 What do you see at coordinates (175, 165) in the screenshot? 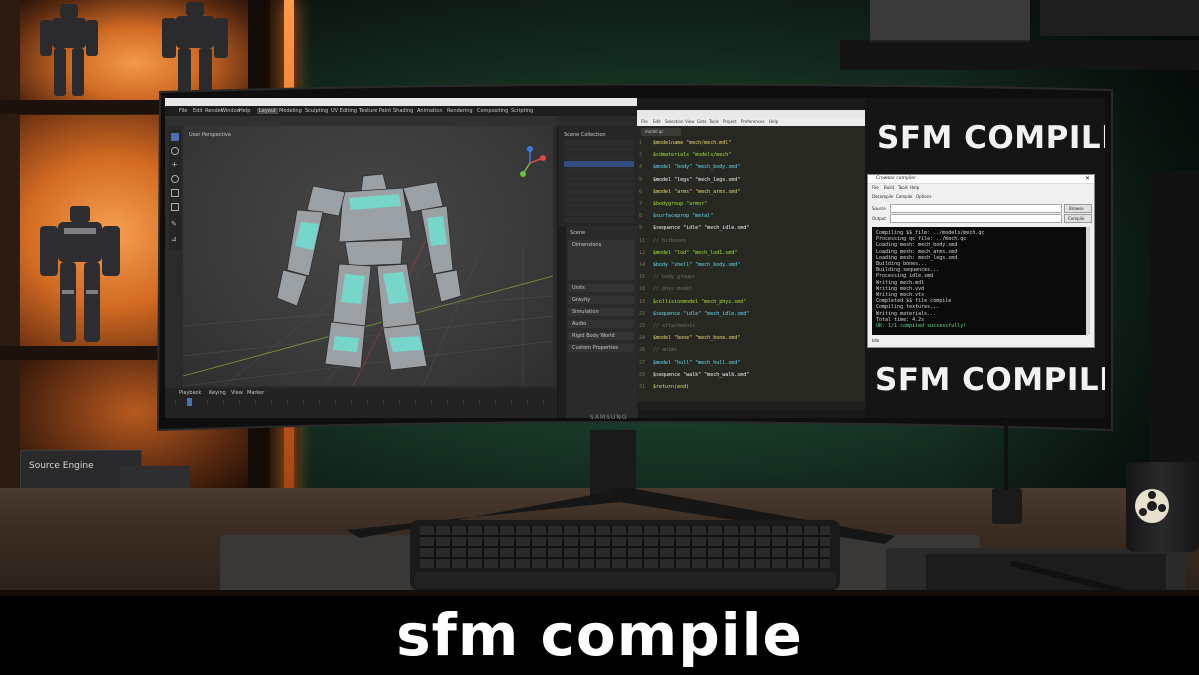
I see `move-tool-icon: +` at bounding box center [175, 165].